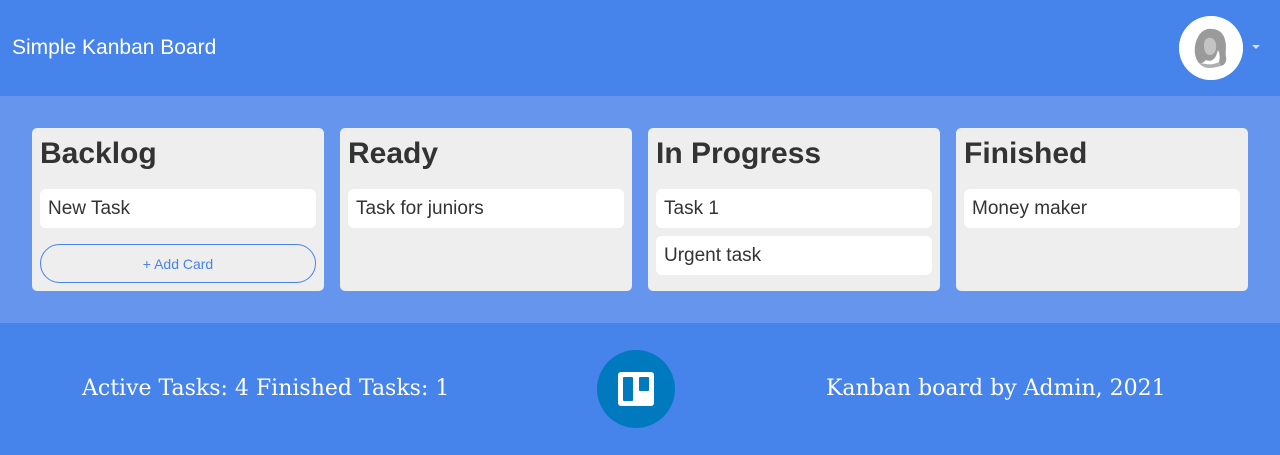 The width and height of the screenshot is (1280, 455). Describe the element at coordinates (794, 255) in the screenshot. I see `task-card: Urgent task` at that location.